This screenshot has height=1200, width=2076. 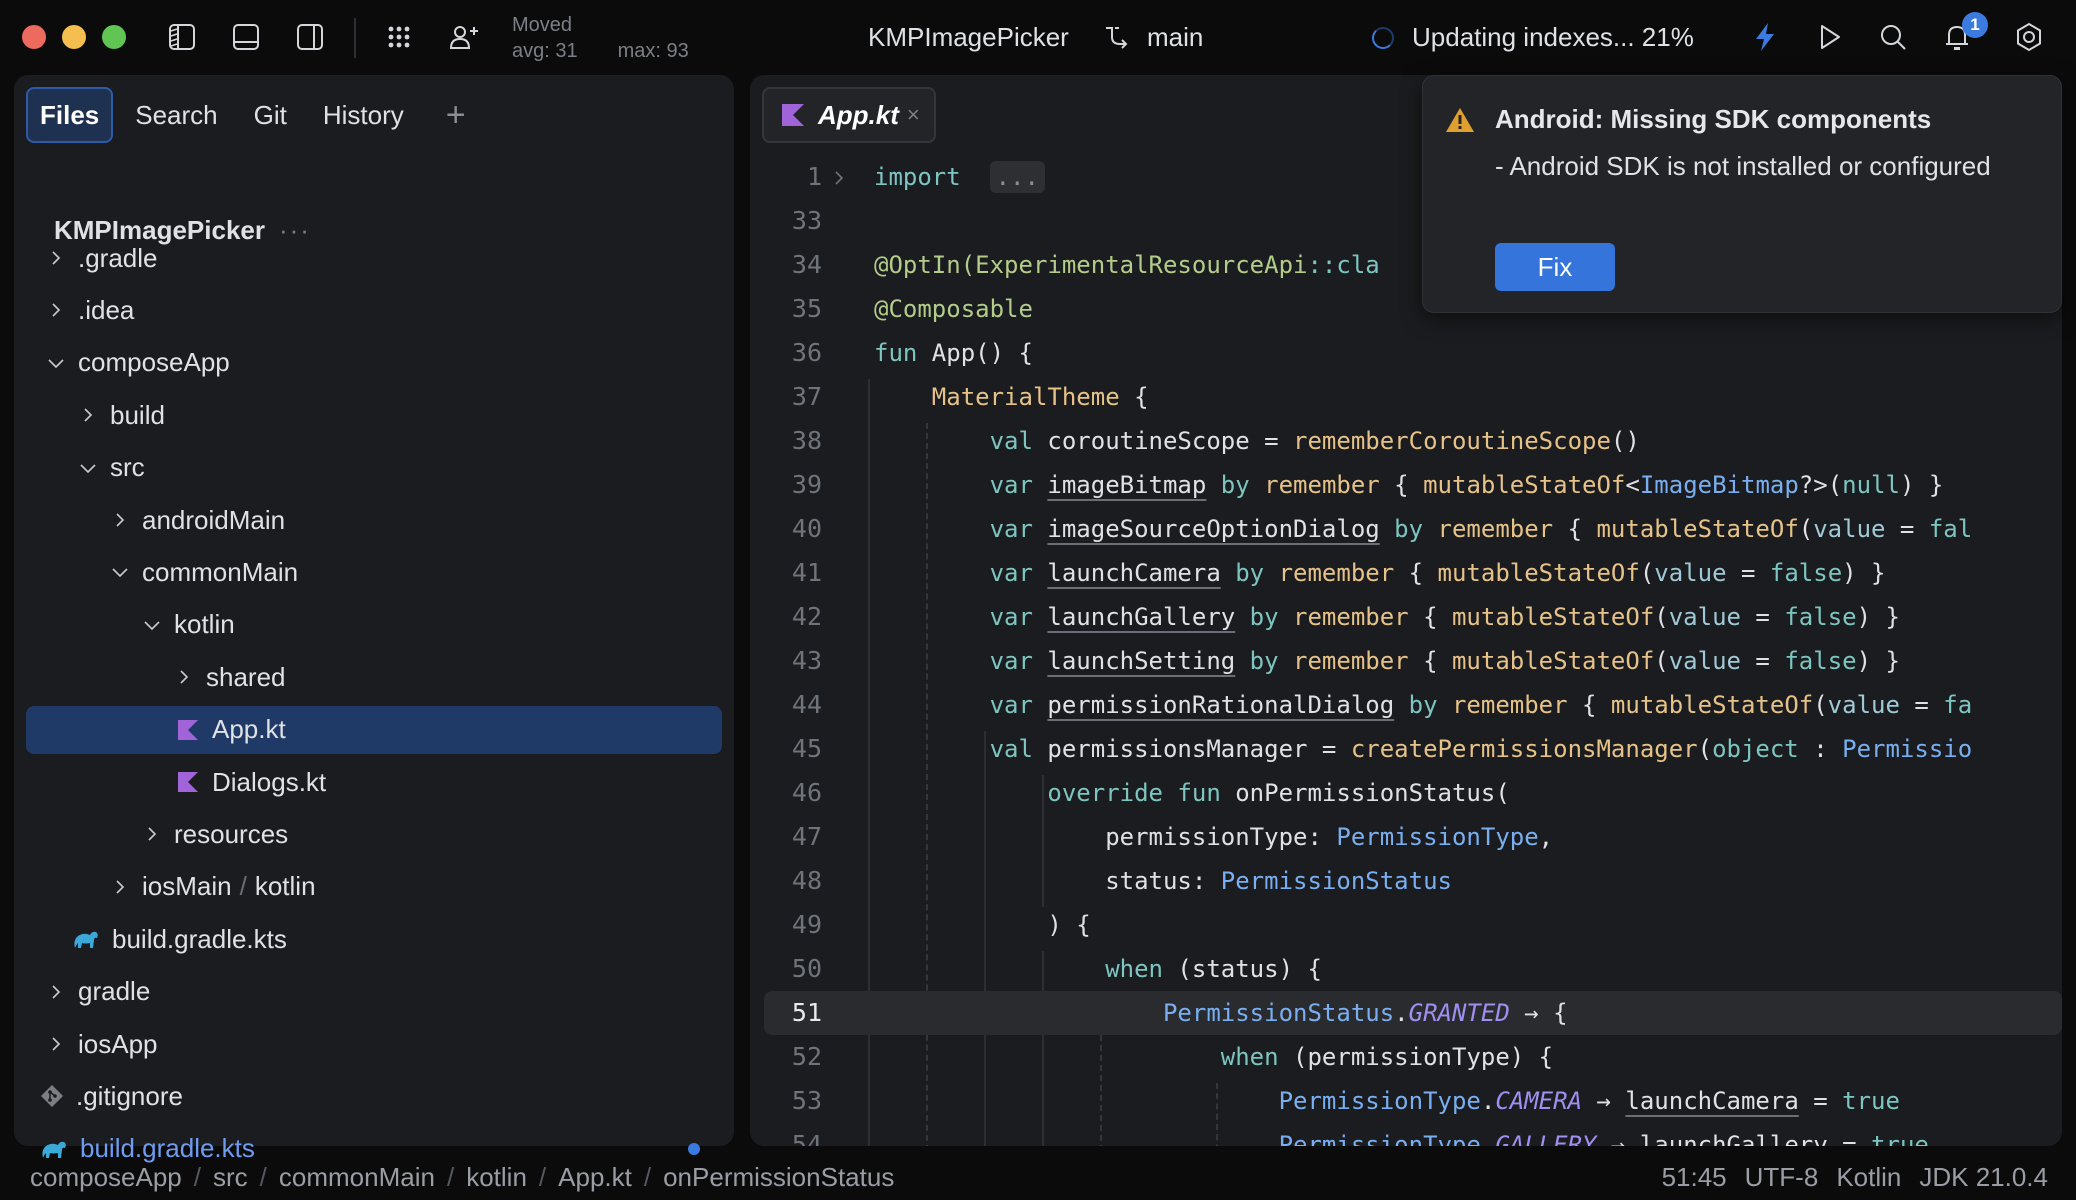 I want to click on breadcrumb-item: composeApp, so click(x=106, y=1177).